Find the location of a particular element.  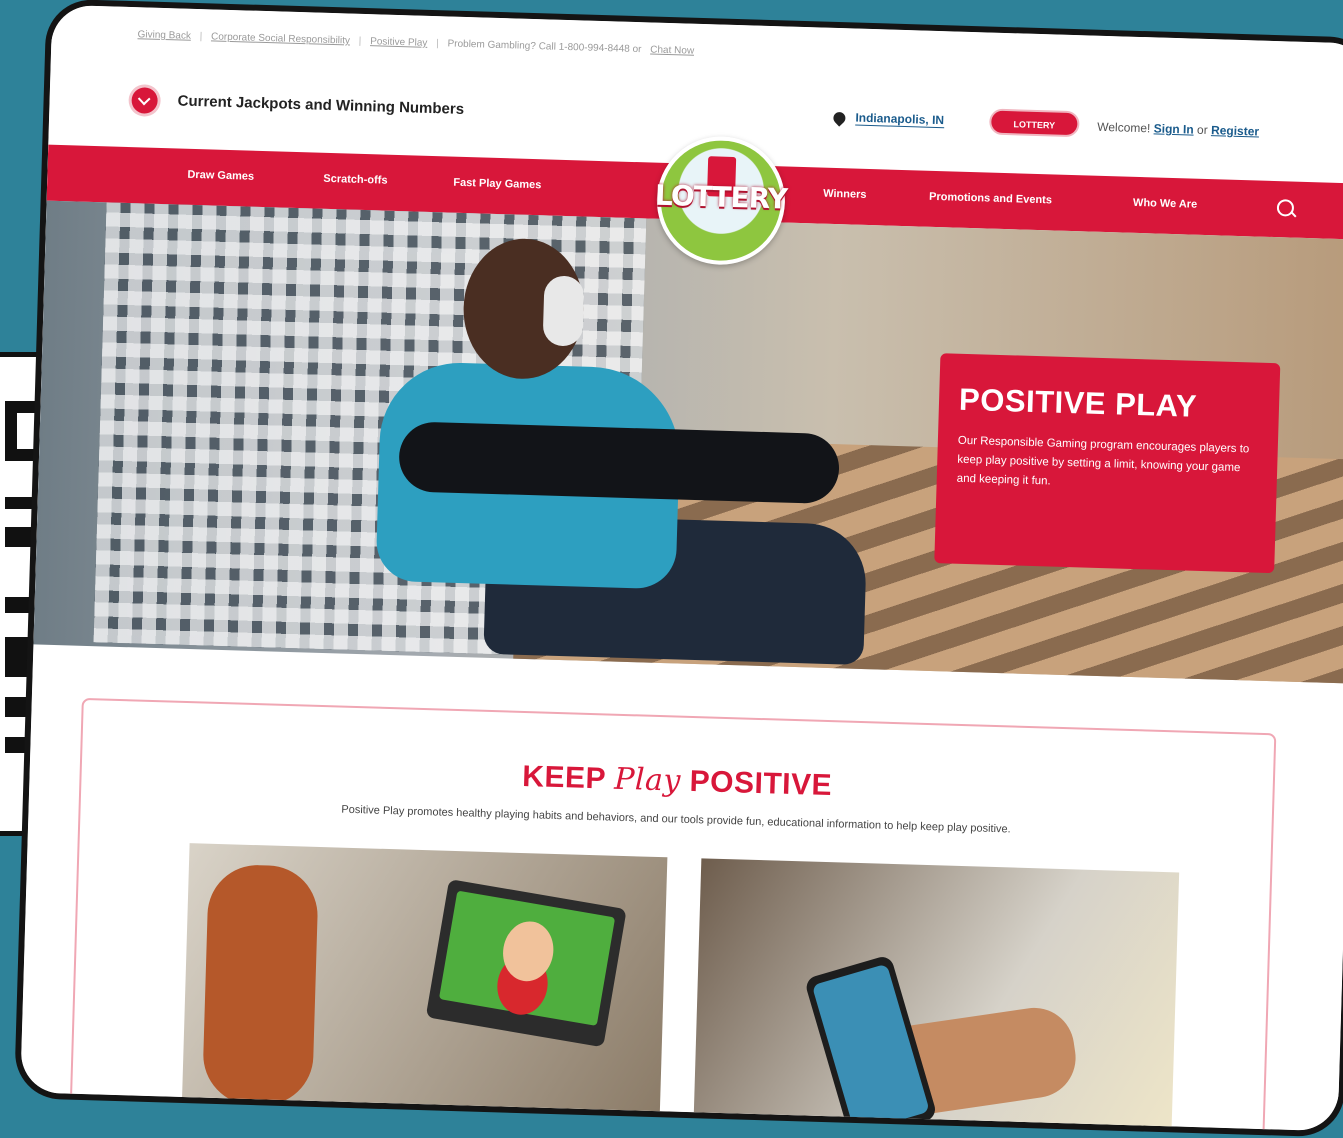

laptop-image is located at coordinates (526, 963).